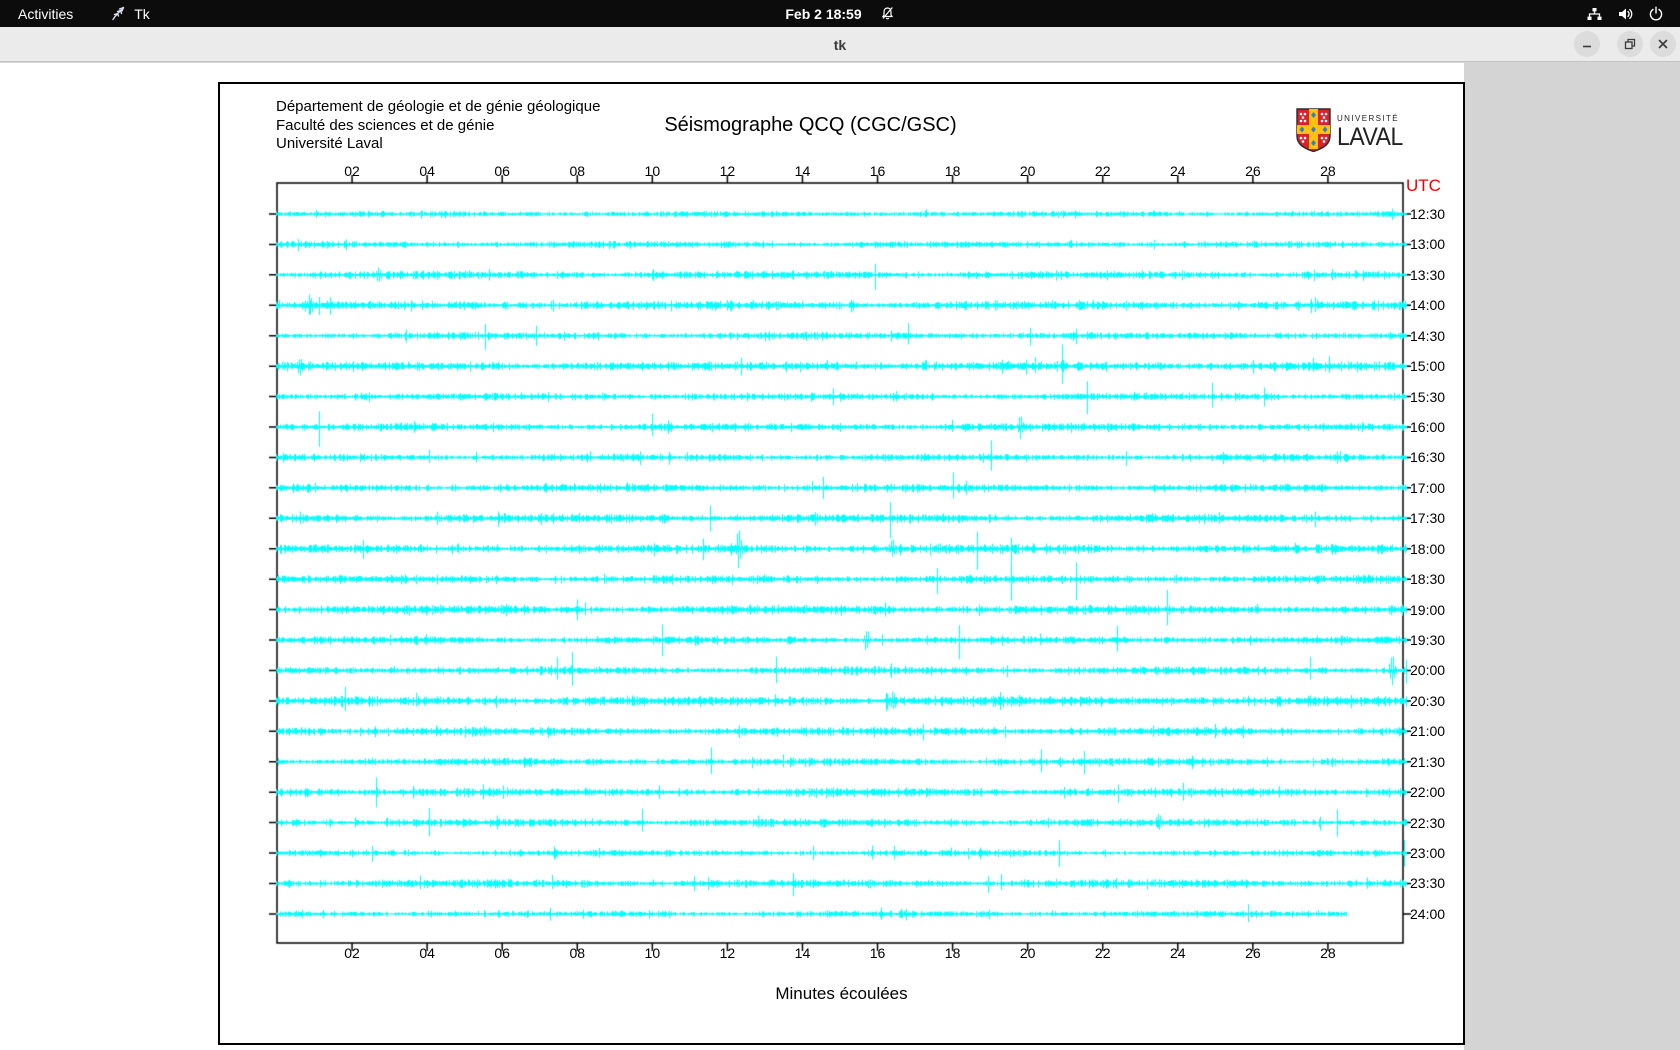 Image resolution: width=1680 pixels, height=1050 pixels. What do you see at coordinates (1102, 953) in the screenshot?
I see `minute-tick-label-bottom: 22` at bounding box center [1102, 953].